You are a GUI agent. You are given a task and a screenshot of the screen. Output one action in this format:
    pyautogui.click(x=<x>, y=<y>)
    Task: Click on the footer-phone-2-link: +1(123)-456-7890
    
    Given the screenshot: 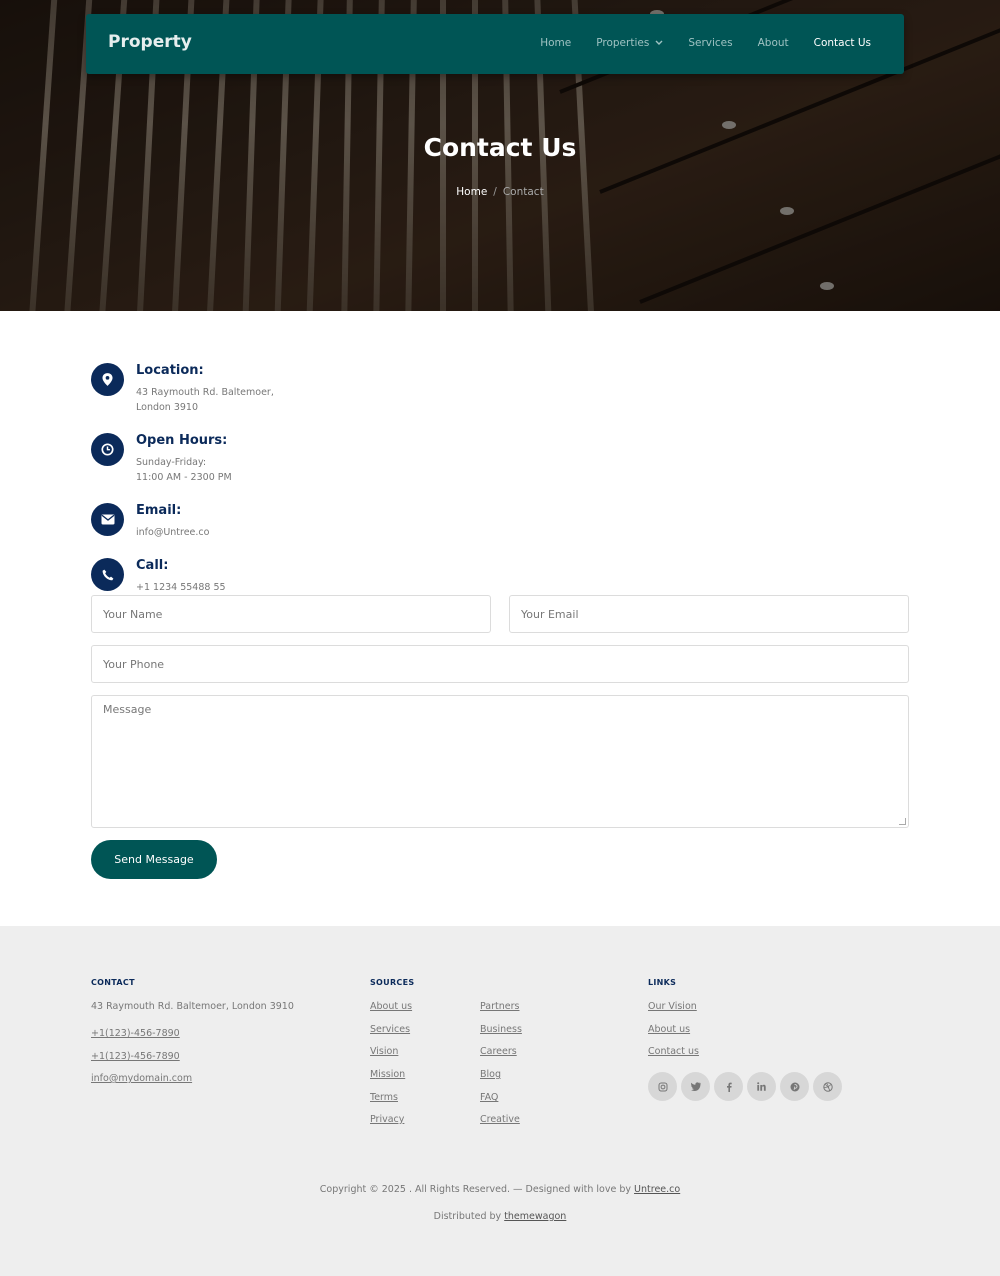 What is the action you would take?
    pyautogui.click(x=135, y=1056)
    